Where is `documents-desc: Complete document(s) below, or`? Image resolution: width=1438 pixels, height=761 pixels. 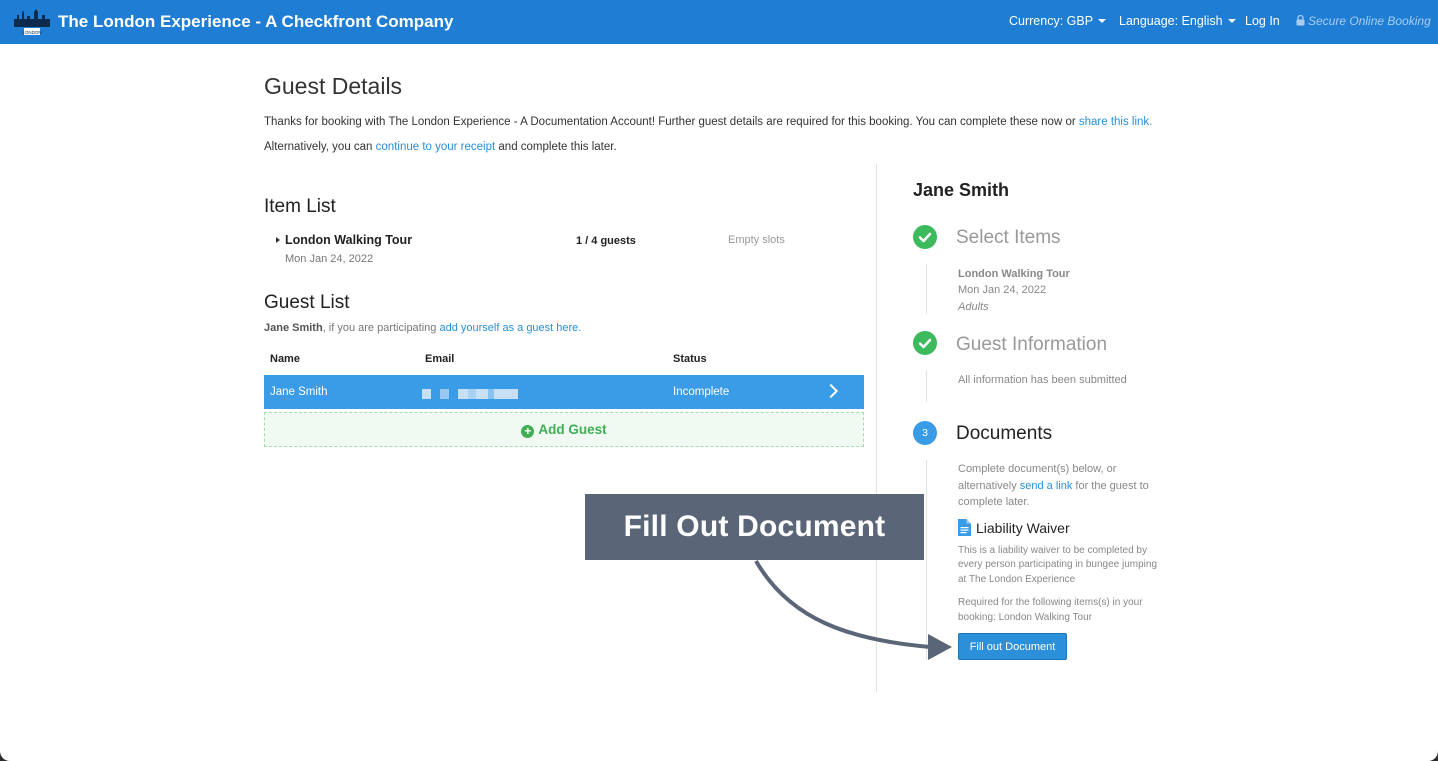
documents-desc: Complete document(s) below, or is located at coordinates (1037, 469).